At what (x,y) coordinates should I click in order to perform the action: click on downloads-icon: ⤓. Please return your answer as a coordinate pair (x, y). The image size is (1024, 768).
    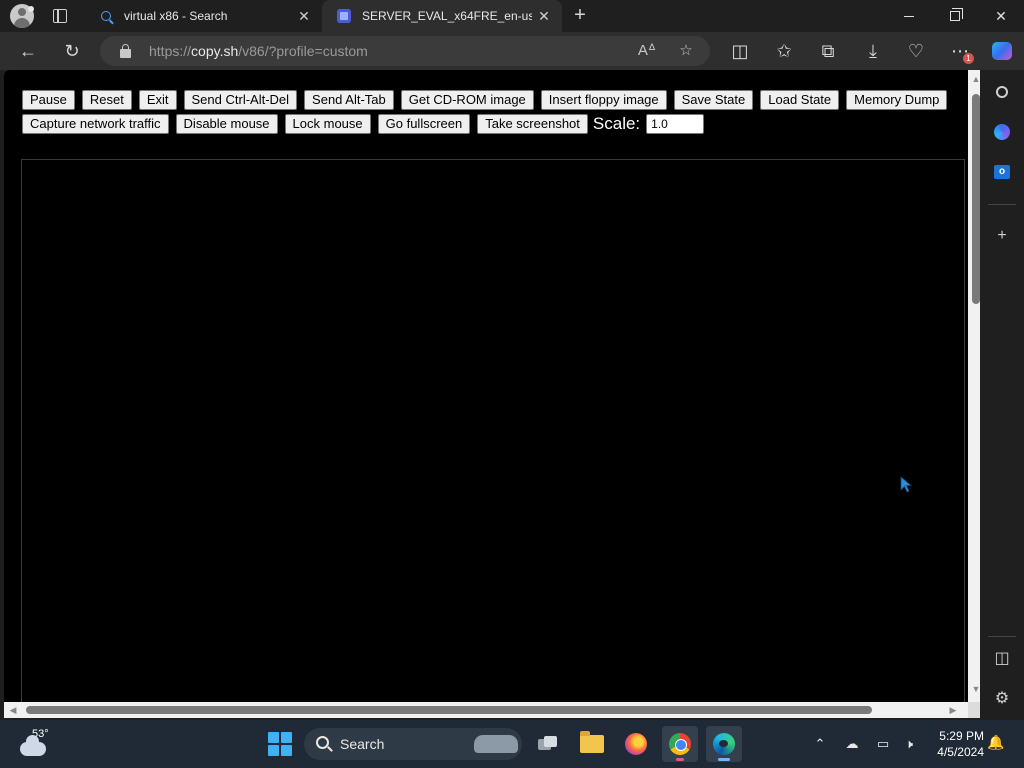
    Looking at the image, I should click on (873, 51).